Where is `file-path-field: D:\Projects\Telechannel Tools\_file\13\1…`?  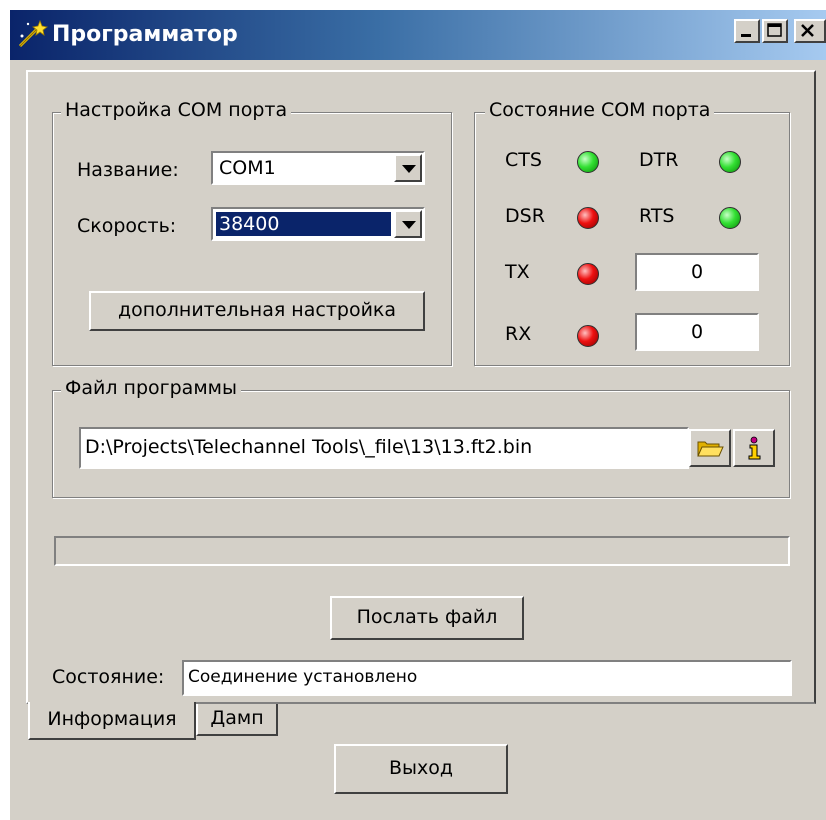 file-path-field: D:\Projects\Telechannel Tools\_file\13\1… is located at coordinates (384, 448).